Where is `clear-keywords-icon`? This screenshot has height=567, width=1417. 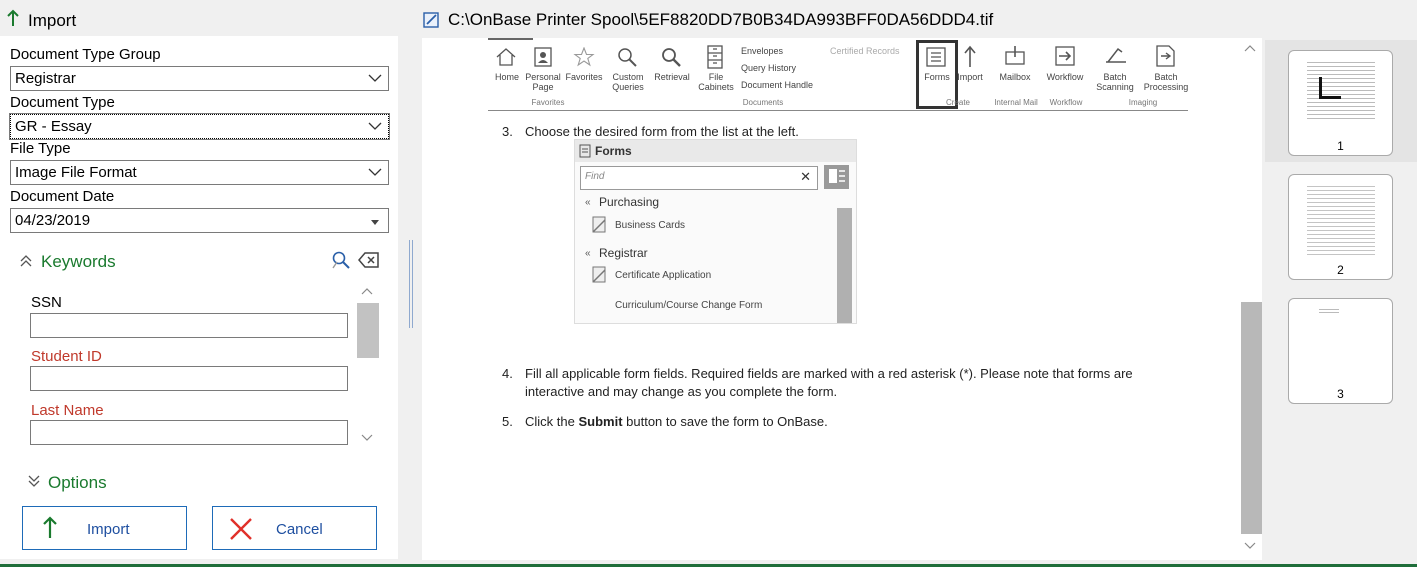 clear-keywords-icon is located at coordinates (369, 260).